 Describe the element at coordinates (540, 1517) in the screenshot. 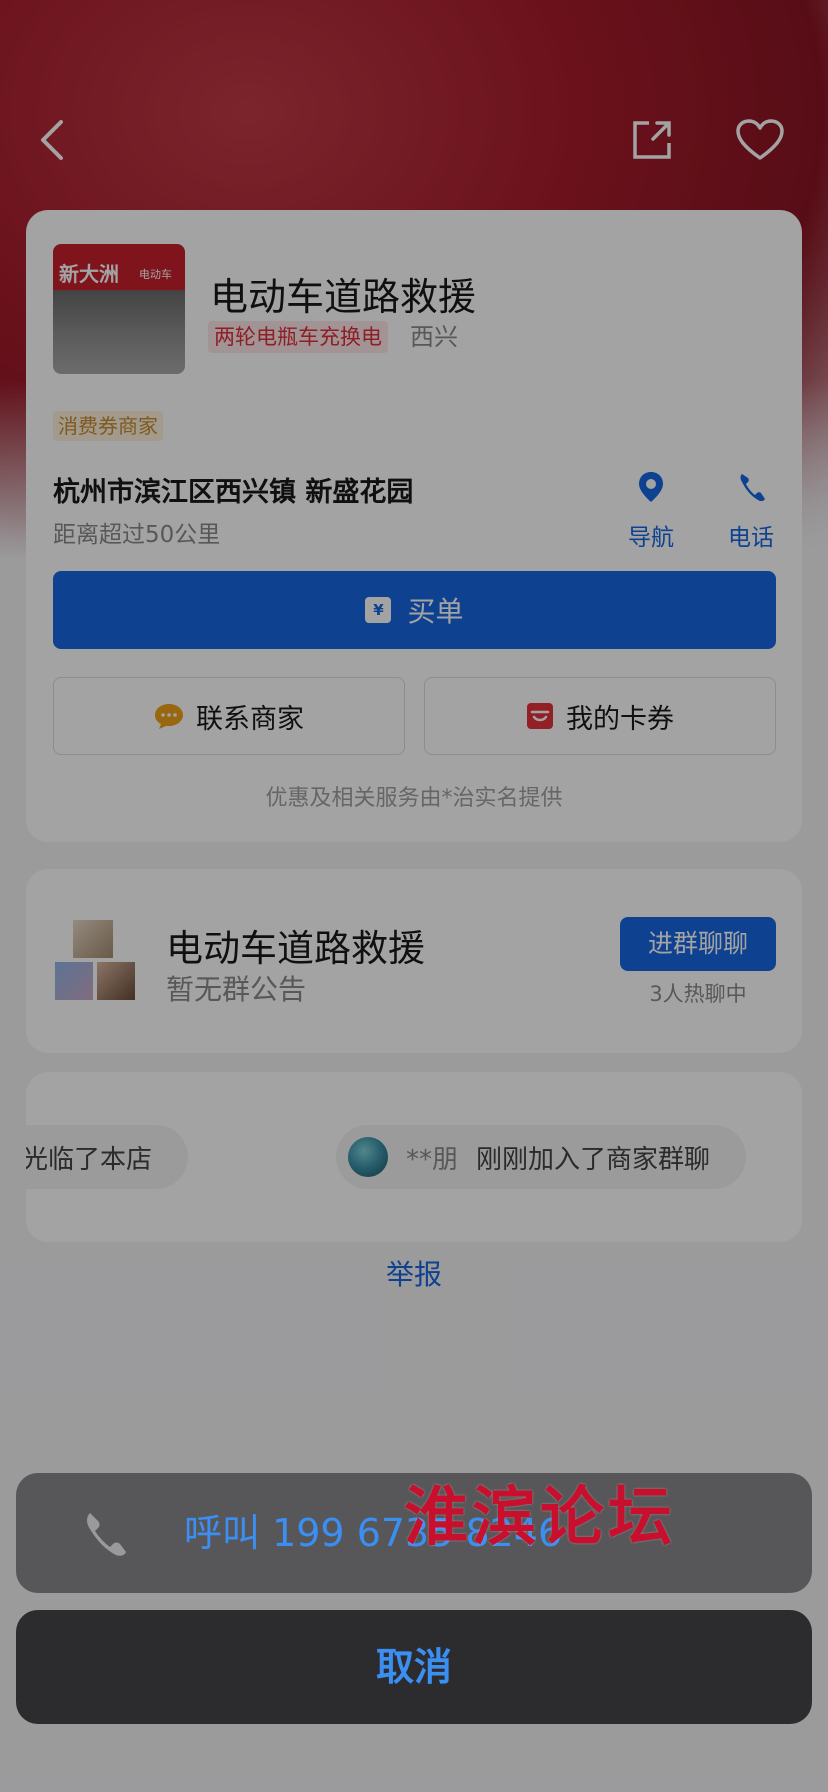

I see `watermark: 淮滨论坛` at that location.